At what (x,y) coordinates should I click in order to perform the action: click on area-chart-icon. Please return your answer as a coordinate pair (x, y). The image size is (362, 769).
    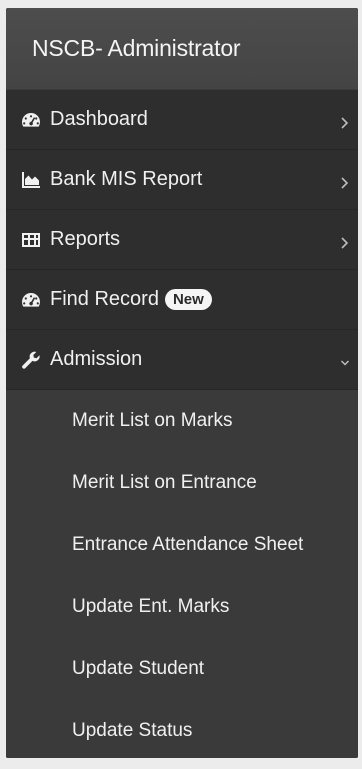
    Looking at the image, I should click on (31, 180).